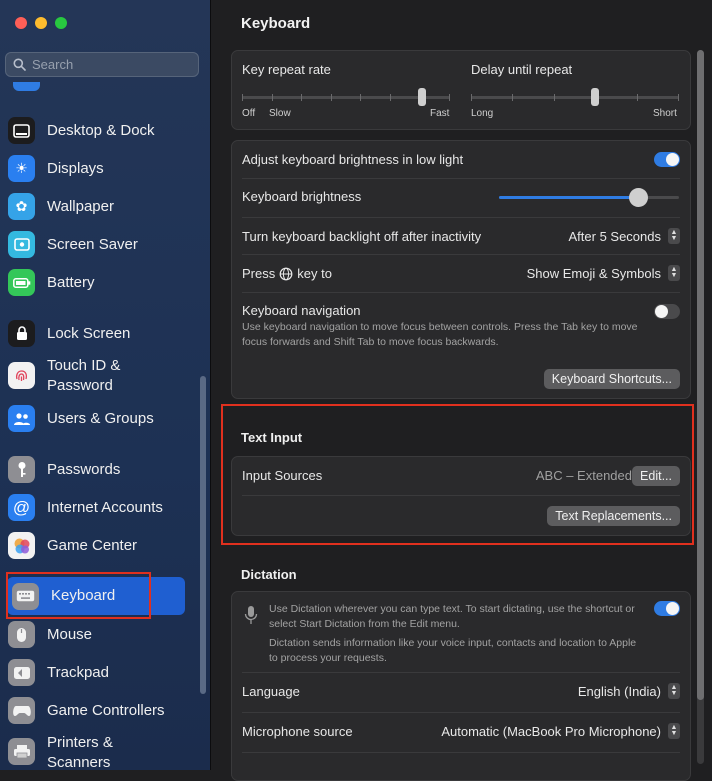 The width and height of the screenshot is (712, 781). I want to click on text-input-highlight-box, so click(457, 474).